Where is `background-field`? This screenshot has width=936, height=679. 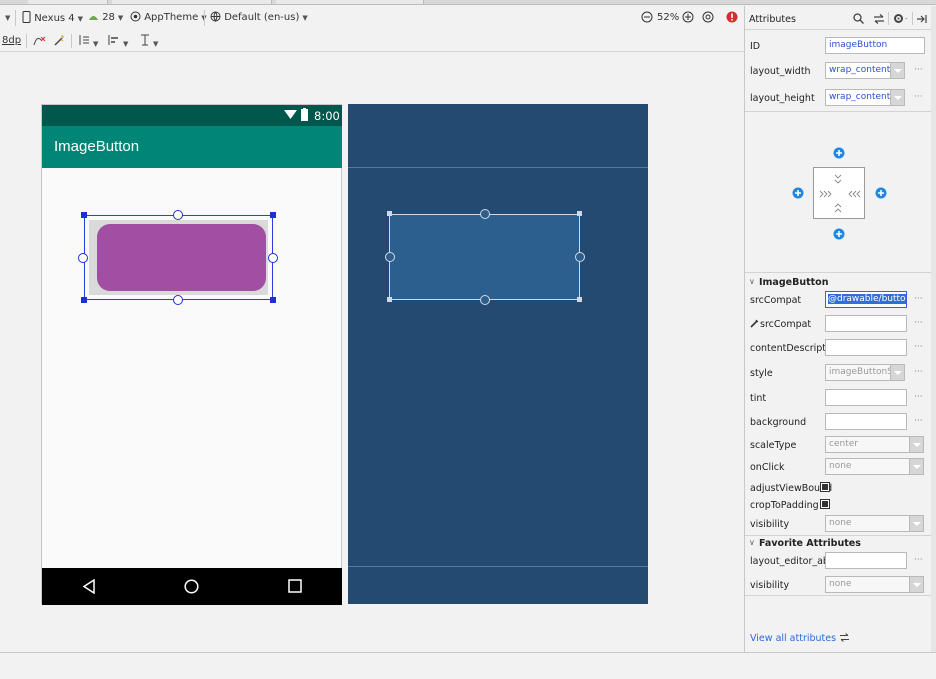 background-field is located at coordinates (866, 421).